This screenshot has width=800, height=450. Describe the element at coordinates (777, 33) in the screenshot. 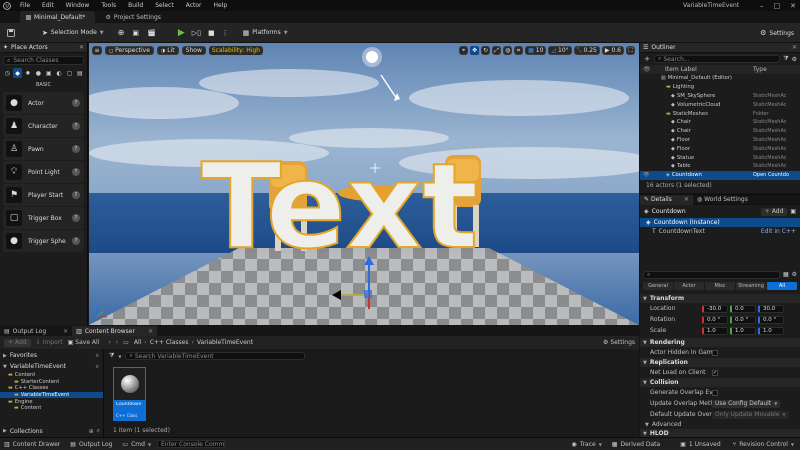

I see `settings-button: ⚙ Settings` at that location.